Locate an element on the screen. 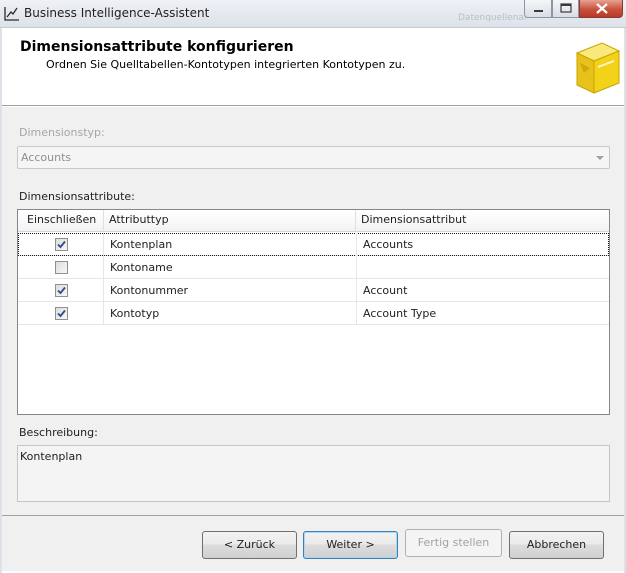  next-button: Weiter > is located at coordinates (350, 545).